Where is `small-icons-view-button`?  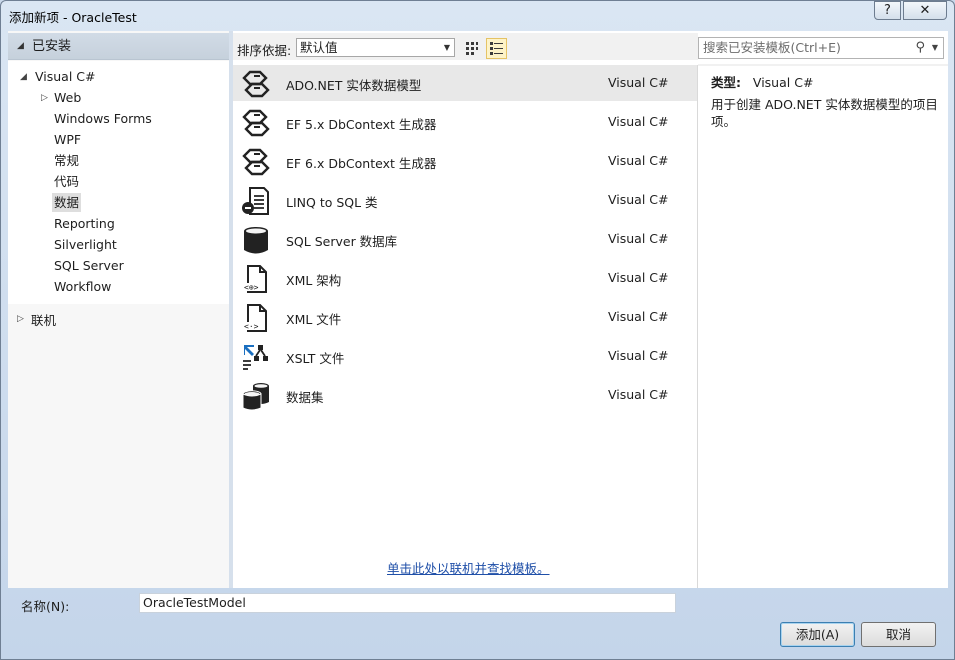
small-icons-view-button is located at coordinates (471, 48).